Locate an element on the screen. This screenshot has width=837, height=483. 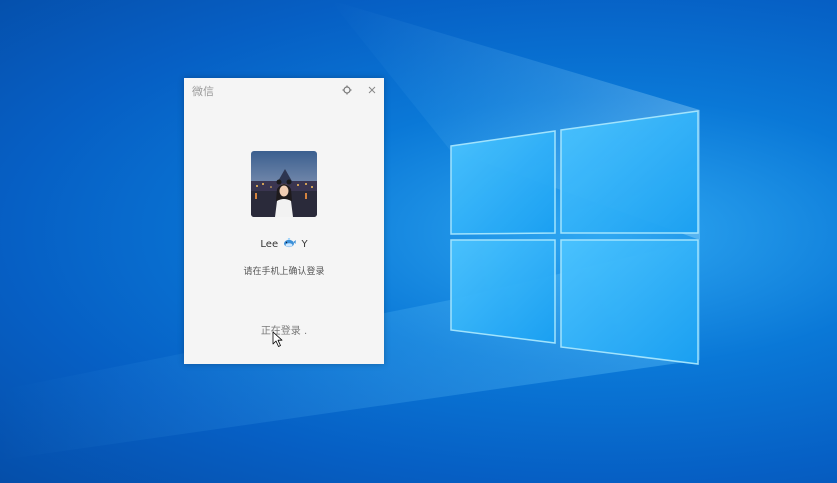
login-status-text: 正在登录 . is located at coordinates (284, 331).